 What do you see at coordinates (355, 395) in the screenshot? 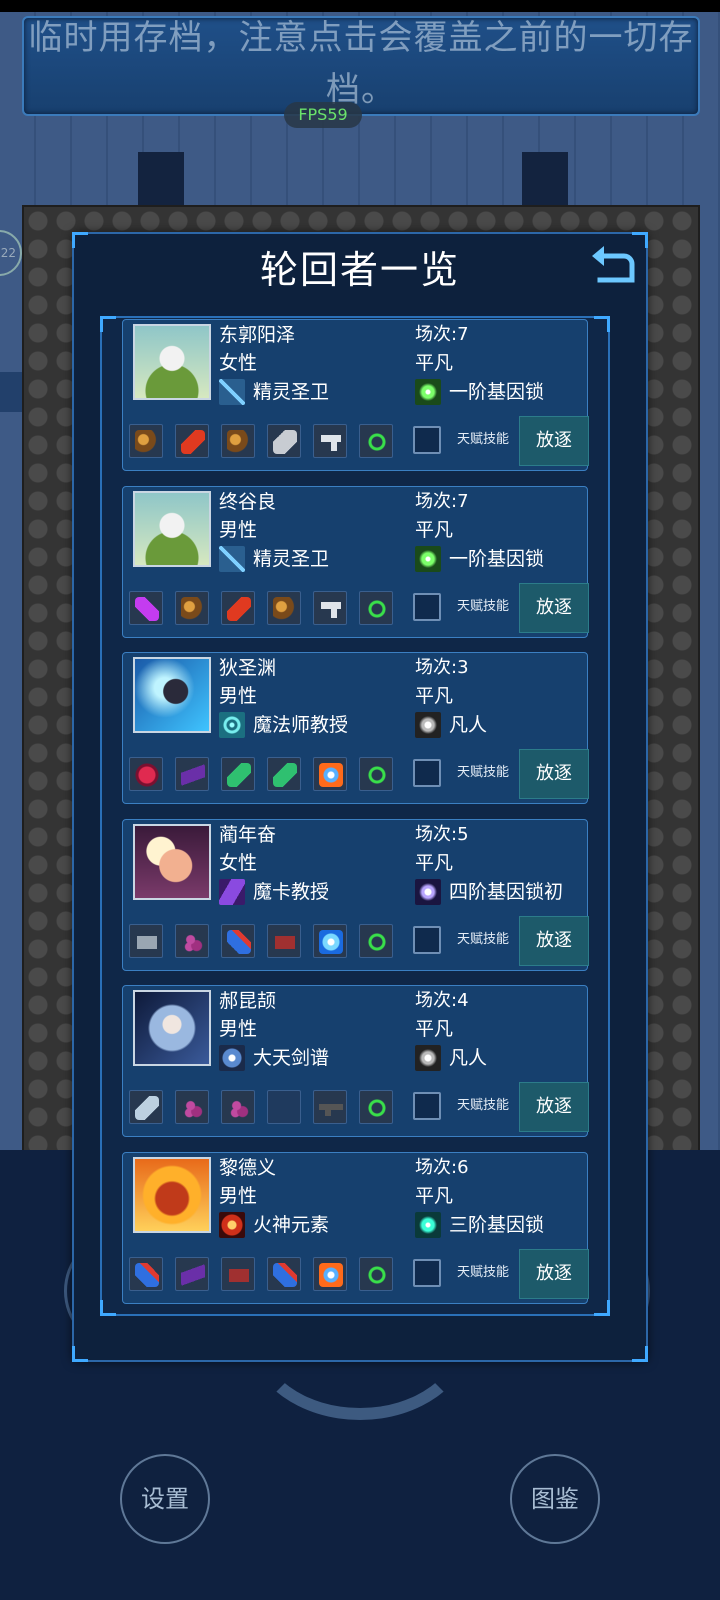
I see `character-card: 东郭阳泽 女性 精灵圣卫 场次:7 平凡 一阶基因锁 天赋技能 放逐` at bounding box center [355, 395].